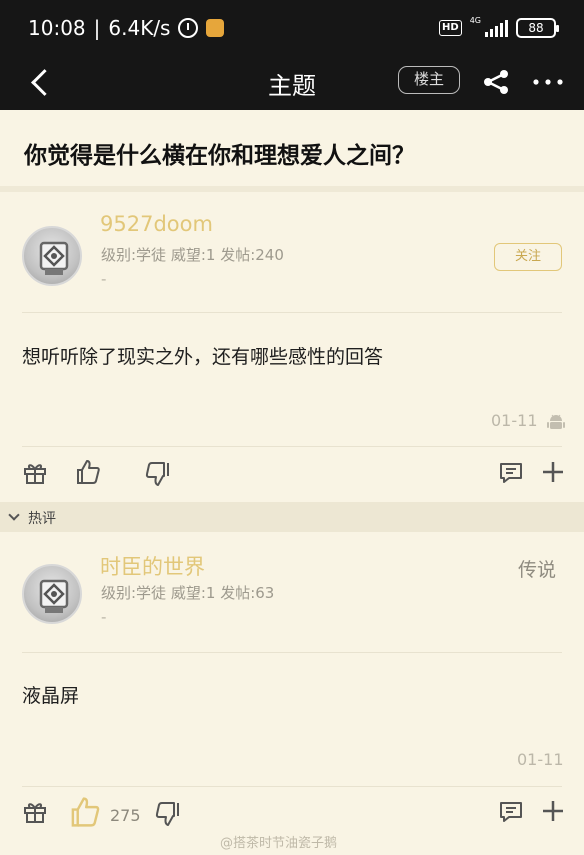 The height and width of the screenshot is (855, 584). Describe the element at coordinates (496, 82) in the screenshot. I see `share-icon` at that location.